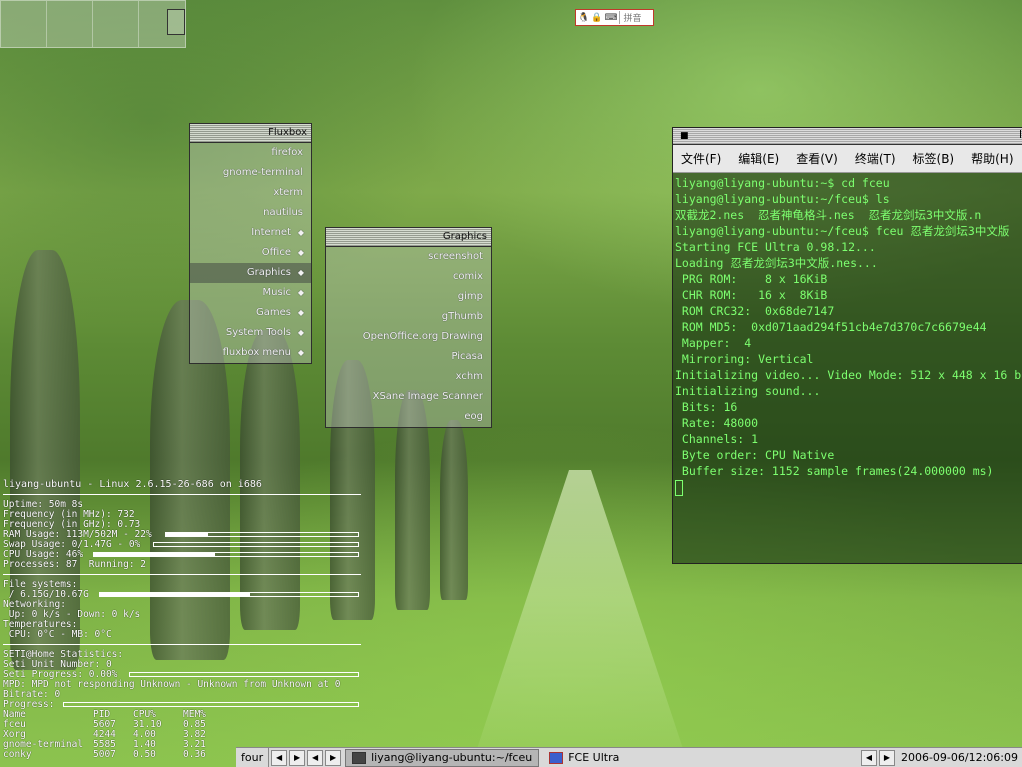 Image resolution: width=1022 pixels, height=767 pixels. I want to click on clock: 2006-09-06/12:06:09, so click(959, 757).